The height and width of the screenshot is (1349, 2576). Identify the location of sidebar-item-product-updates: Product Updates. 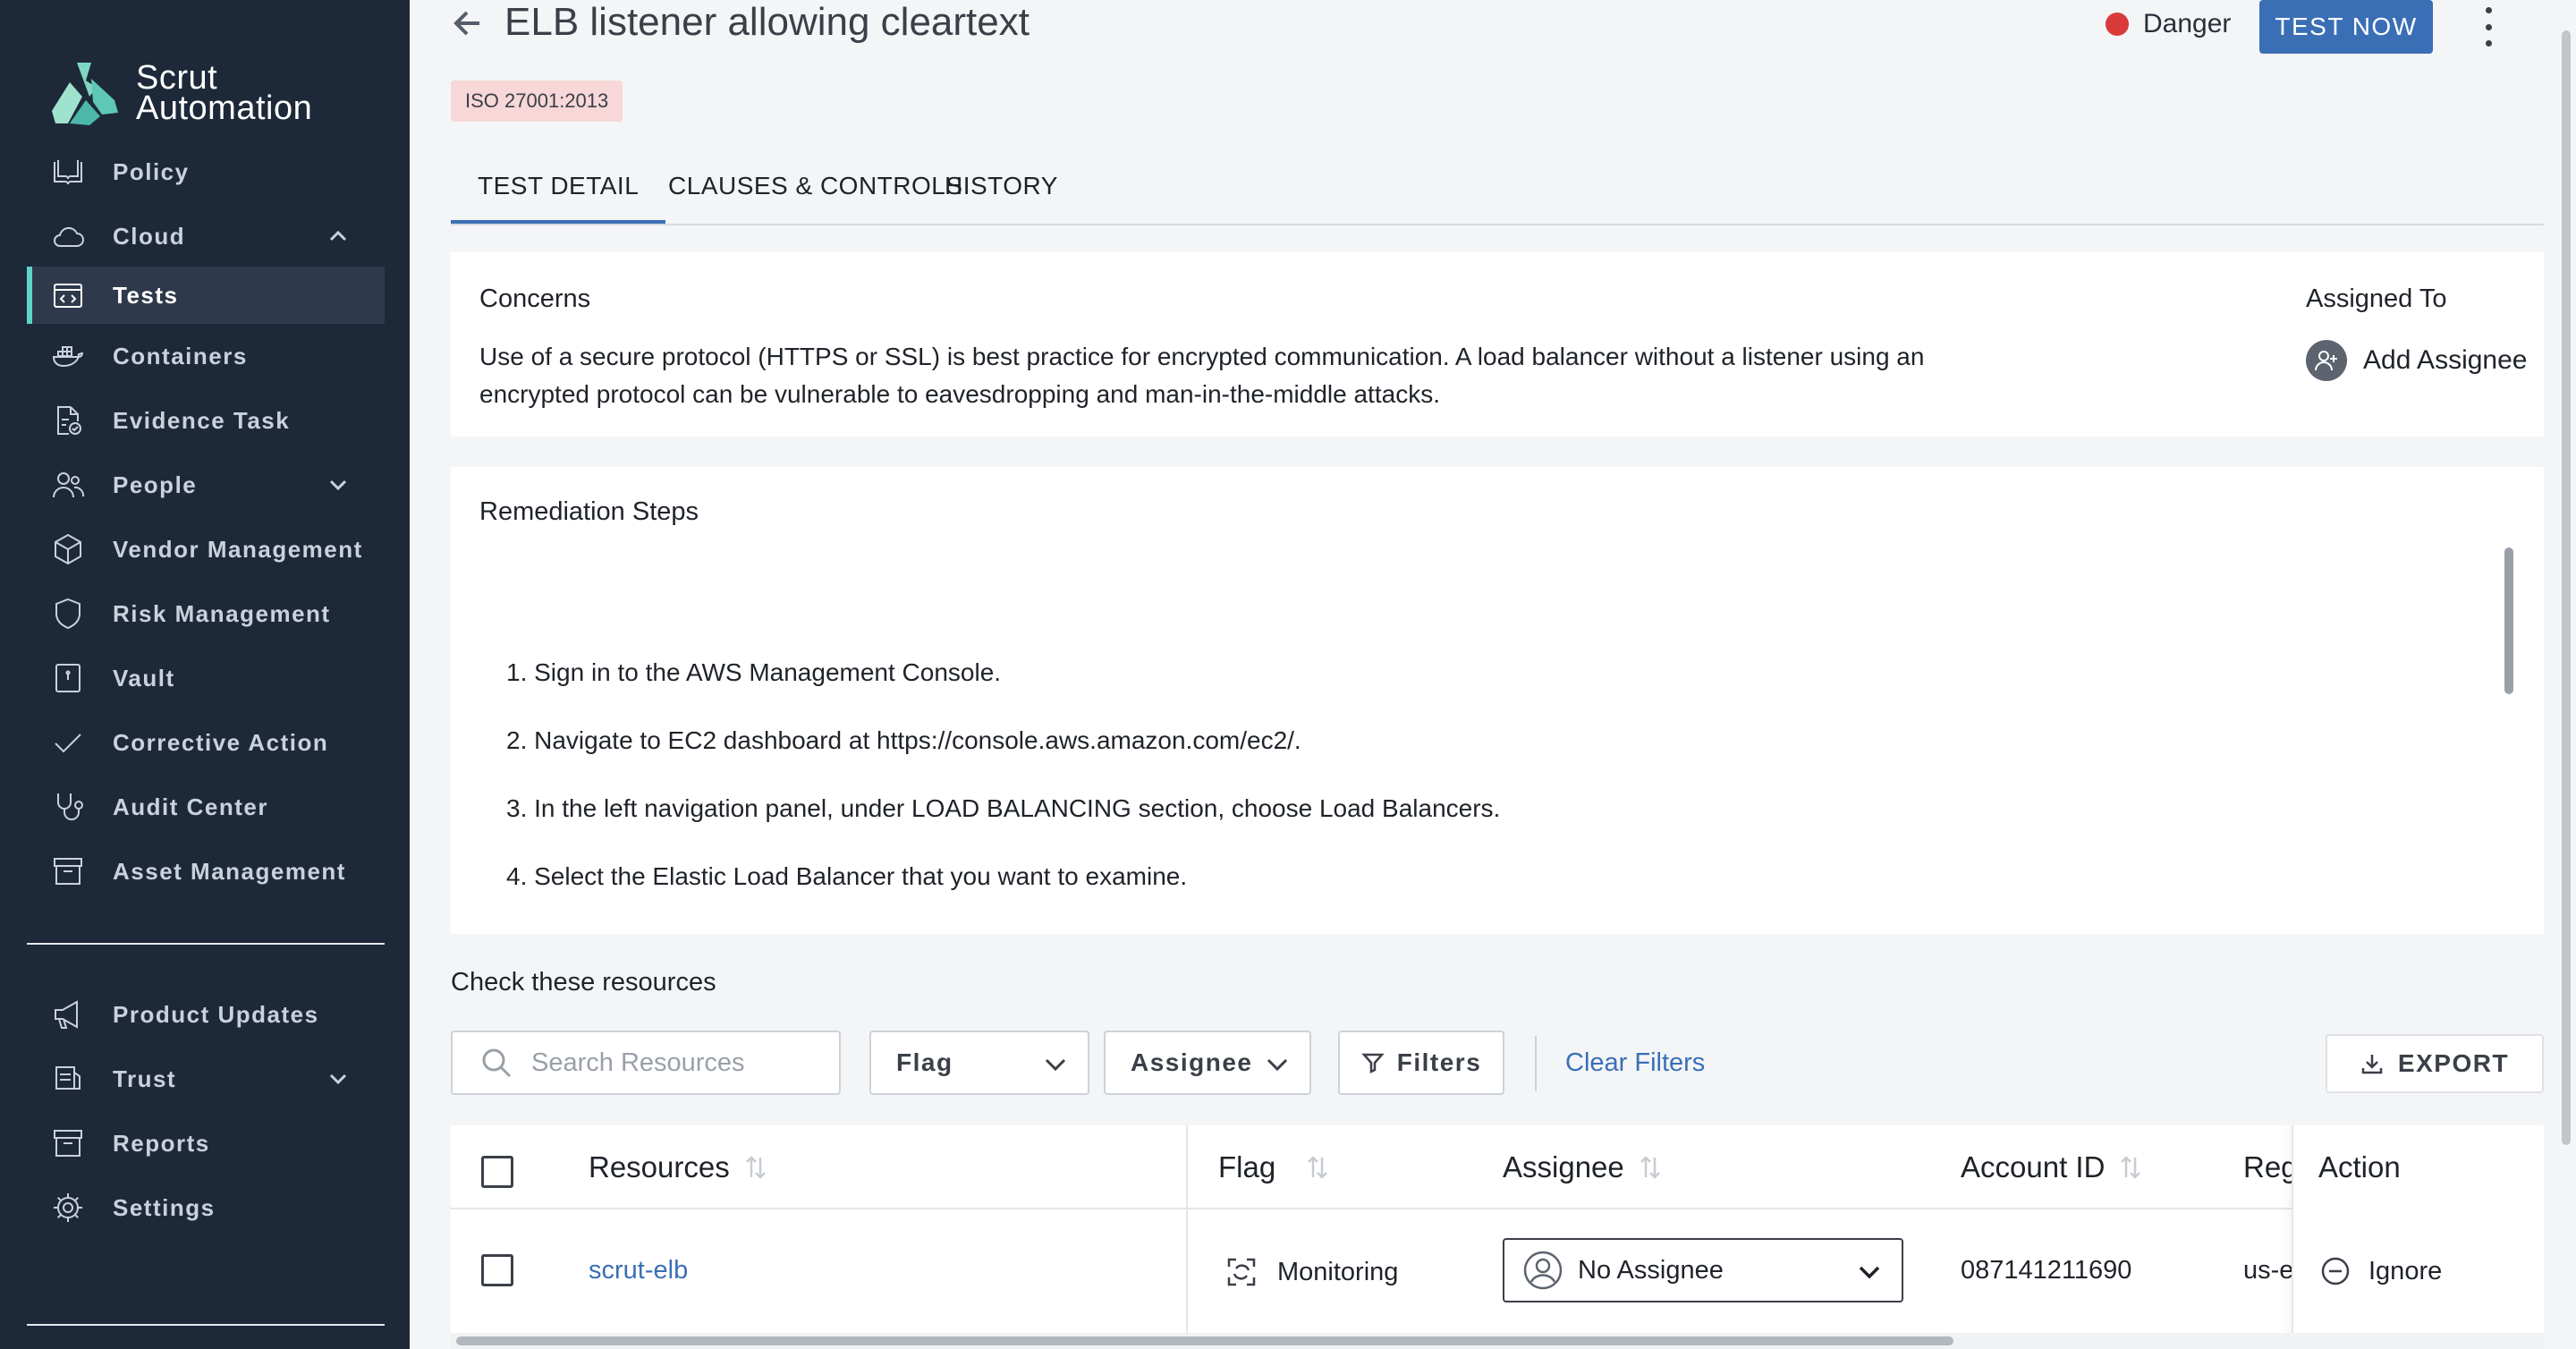
(206, 1014).